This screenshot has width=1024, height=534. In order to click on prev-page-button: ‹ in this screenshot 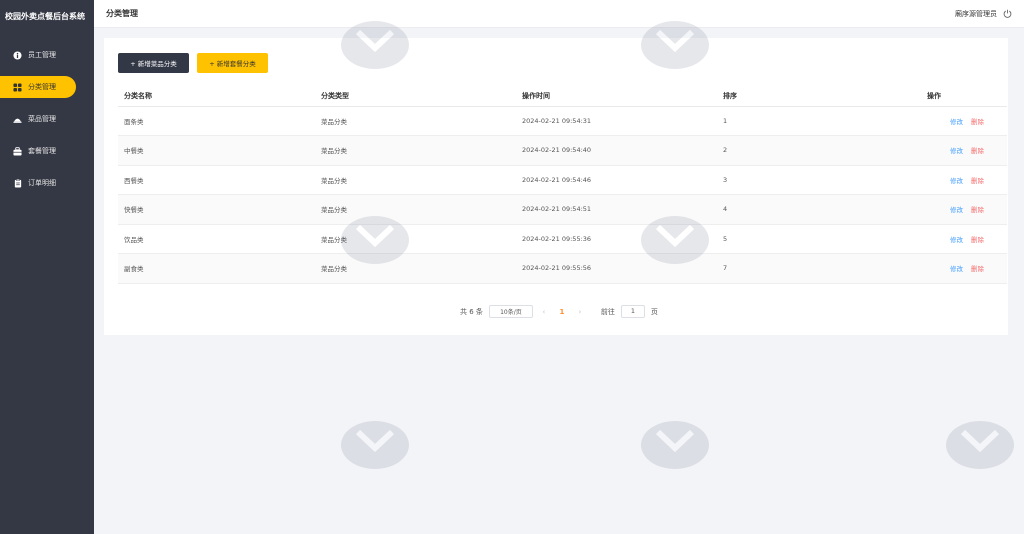, I will do `click(544, 312)`.